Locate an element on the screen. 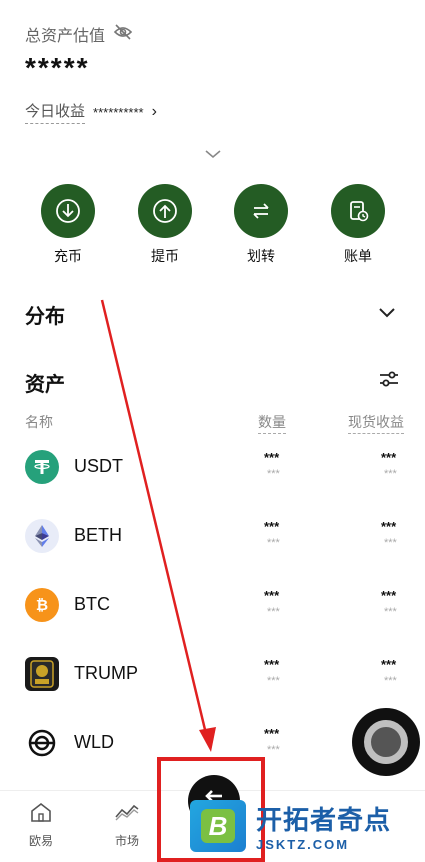  watermark-logo-icon: B is located at coordinates (218, 826).